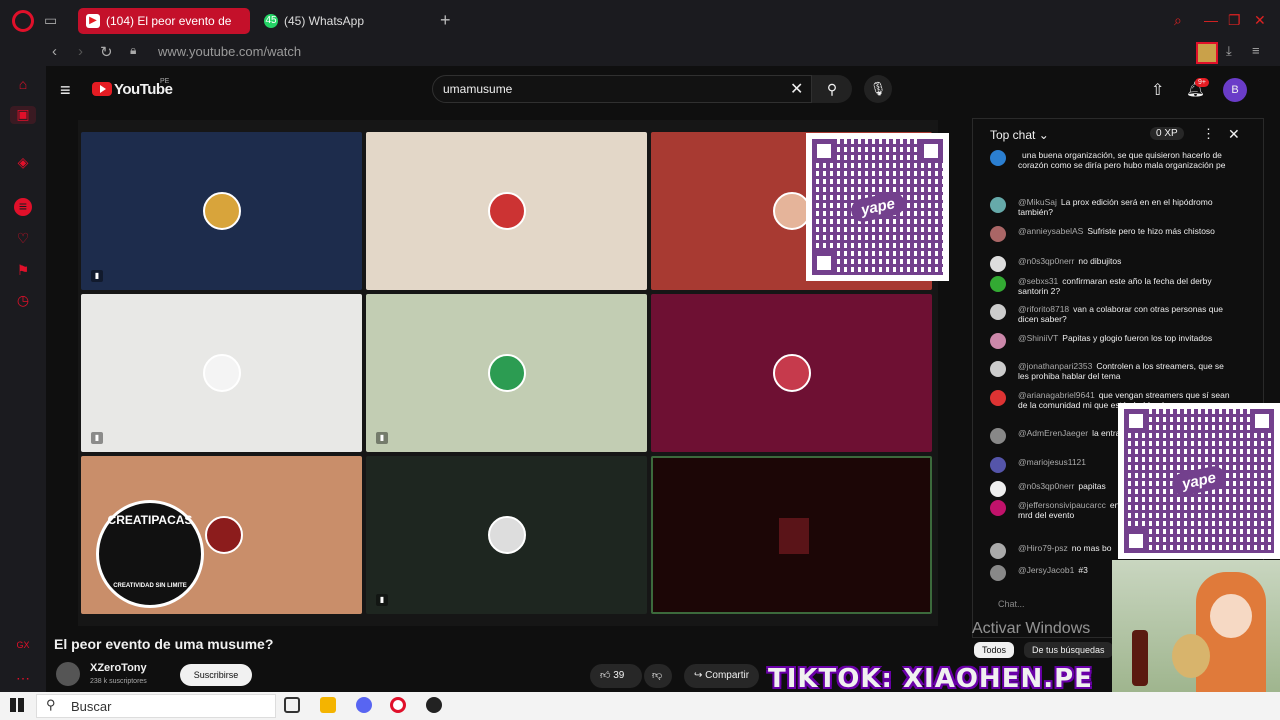 This screenshot has width=1280, height=720. Describe the element at coordinates (994, 650) in the screenshot. I see `chip-all: Todos` at that location.